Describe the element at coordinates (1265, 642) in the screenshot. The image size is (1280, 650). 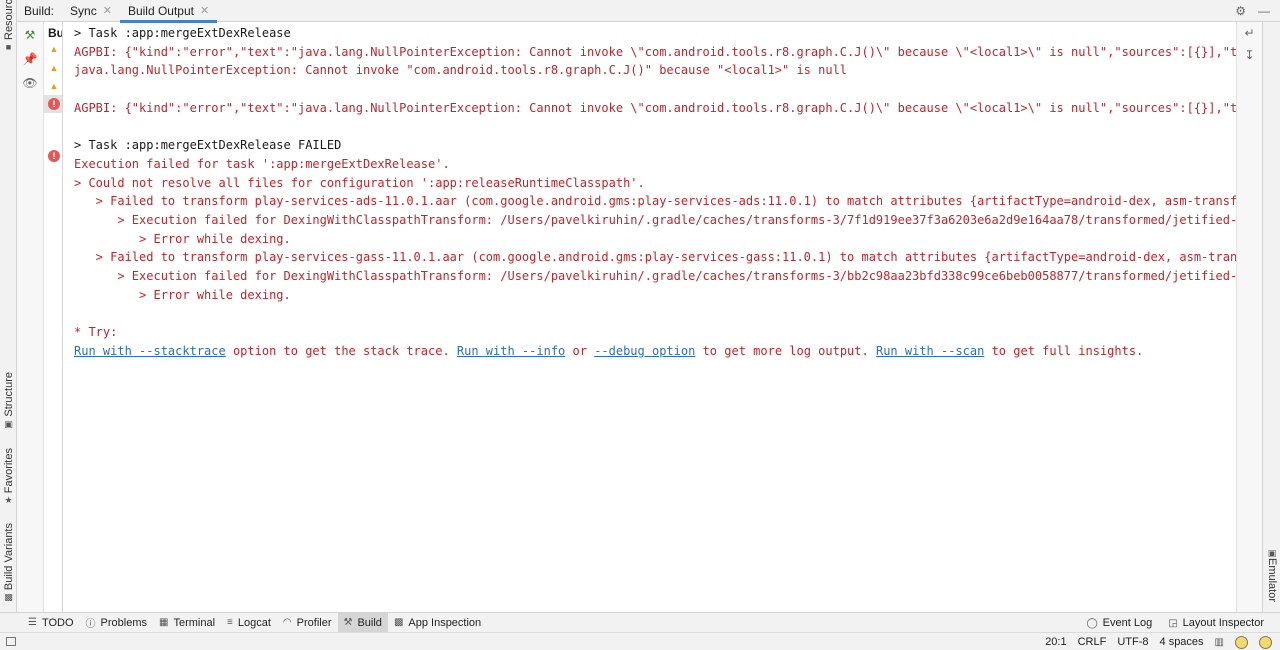
I see `sad-feedback-icon` at that location.